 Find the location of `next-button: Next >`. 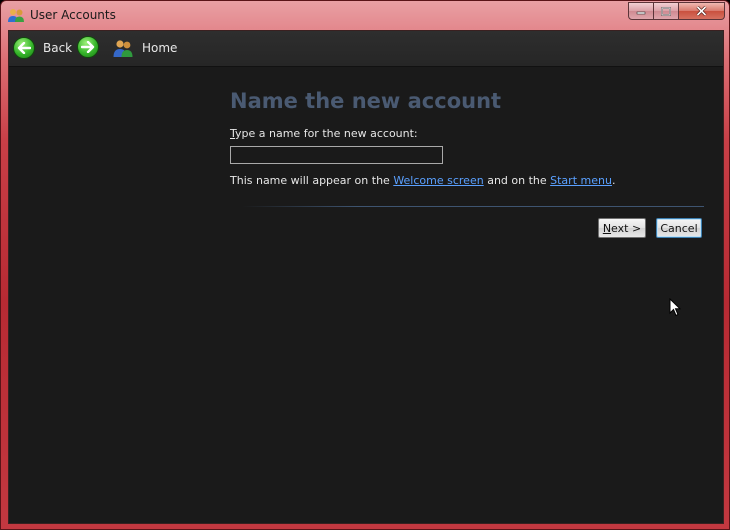

next-button: Next > is located at coordinates (622, 228).